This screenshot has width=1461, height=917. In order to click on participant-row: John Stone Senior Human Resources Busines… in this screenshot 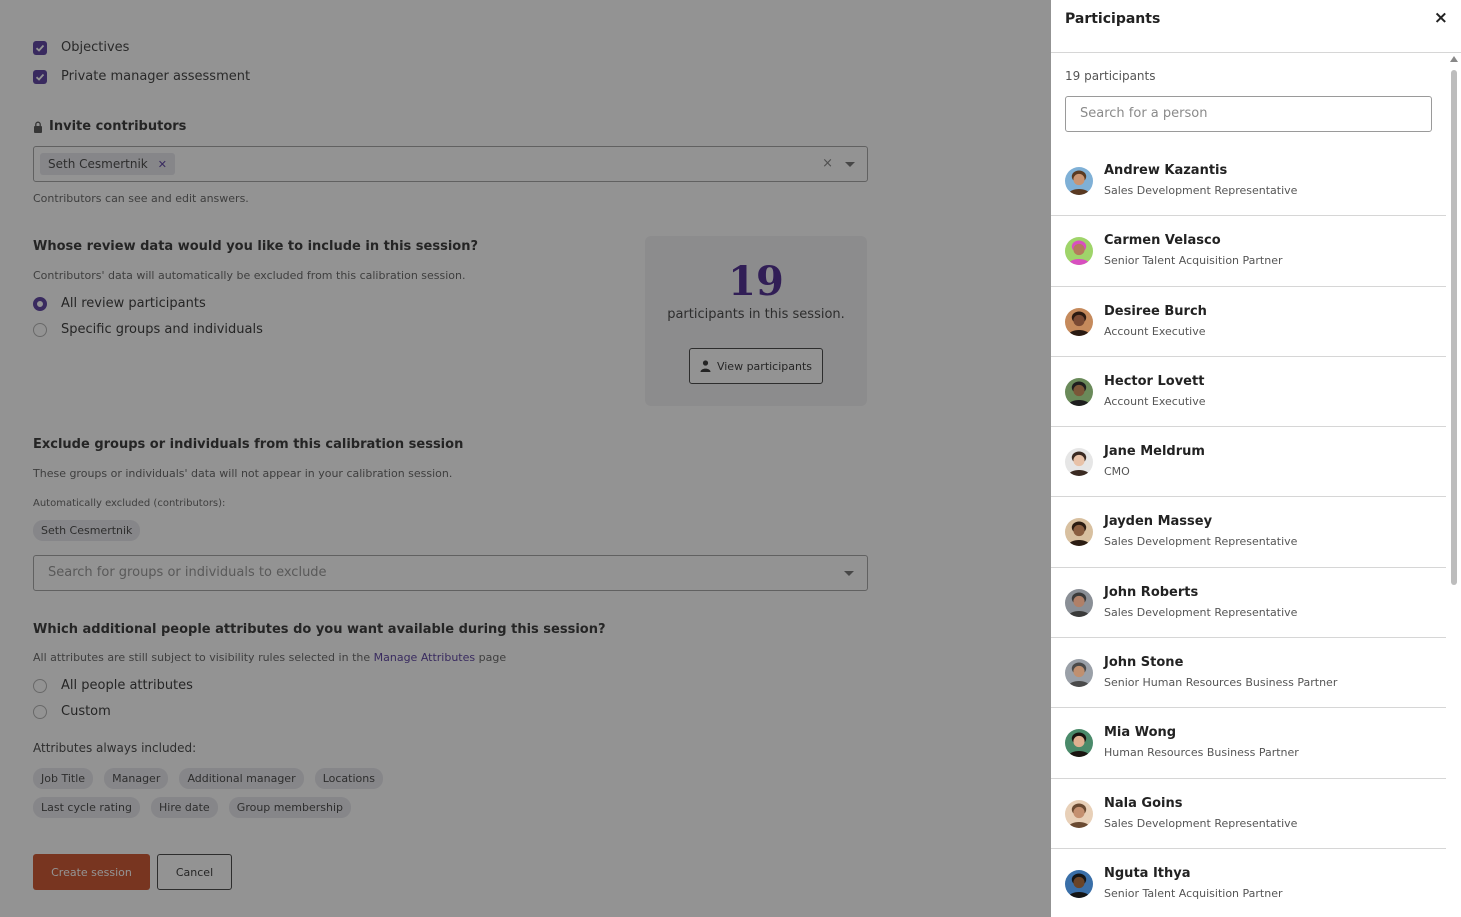, I will do `click(1248, 673)`.